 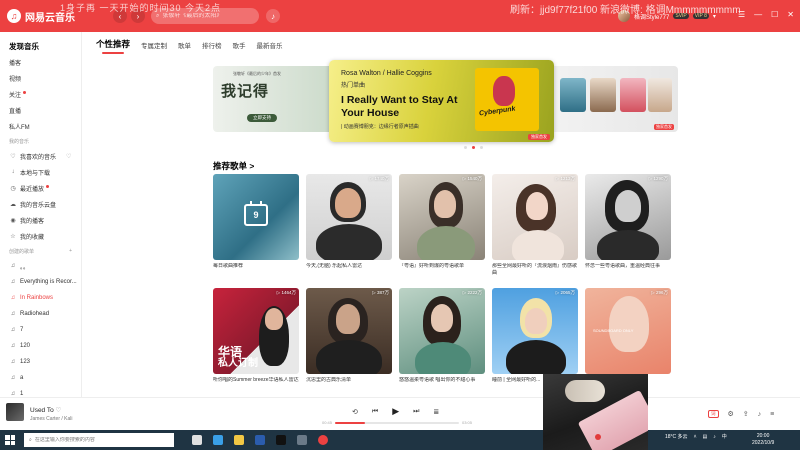 What do you see at coordinates (758, 14) in the screenshot?
I see `minimize-icon: —` at bounding box center [758, 14].